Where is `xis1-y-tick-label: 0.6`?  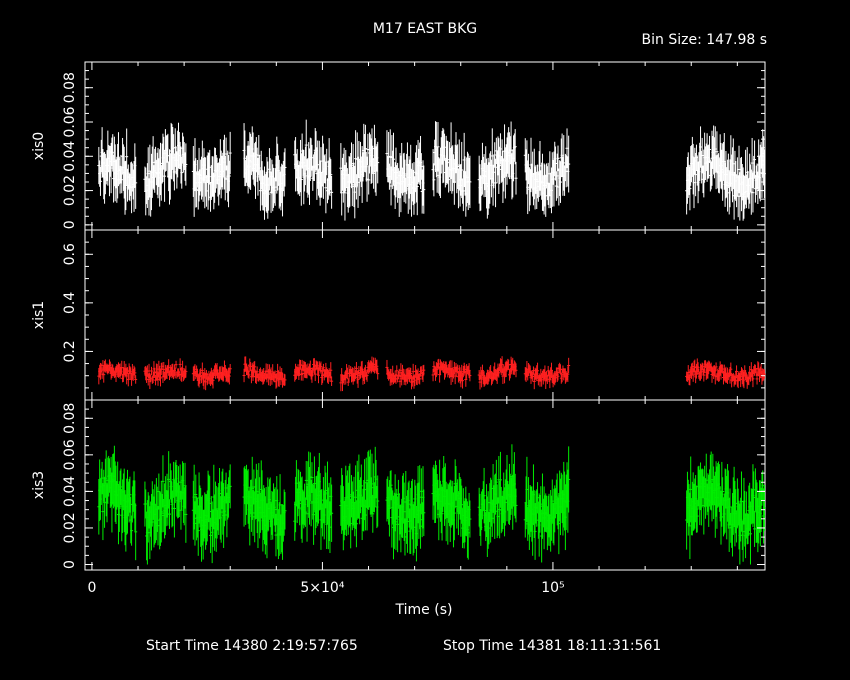 xis1-y-tick-label: 0.6 is located at coordinates (70, 254).